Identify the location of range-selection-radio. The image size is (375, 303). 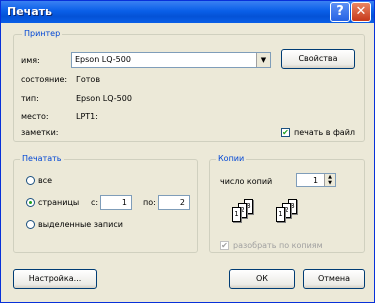
(30, 224).